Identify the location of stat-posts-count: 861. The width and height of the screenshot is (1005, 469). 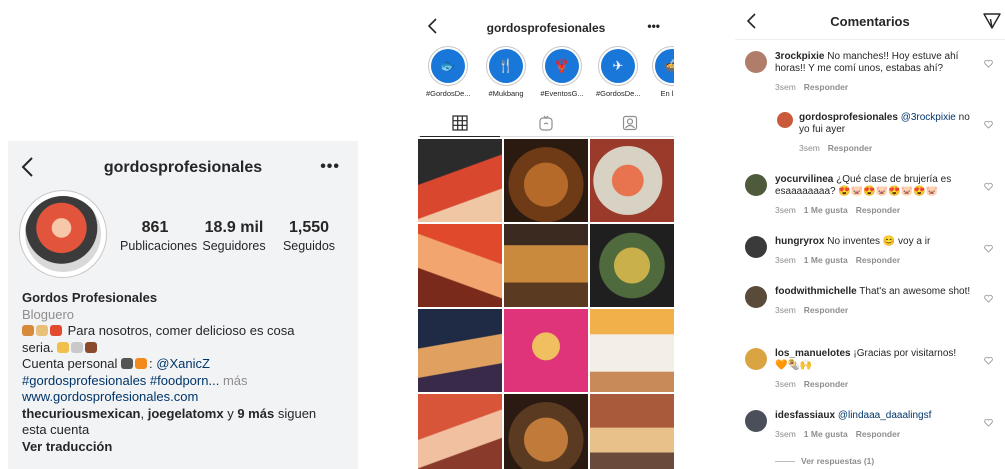
(155, 227).